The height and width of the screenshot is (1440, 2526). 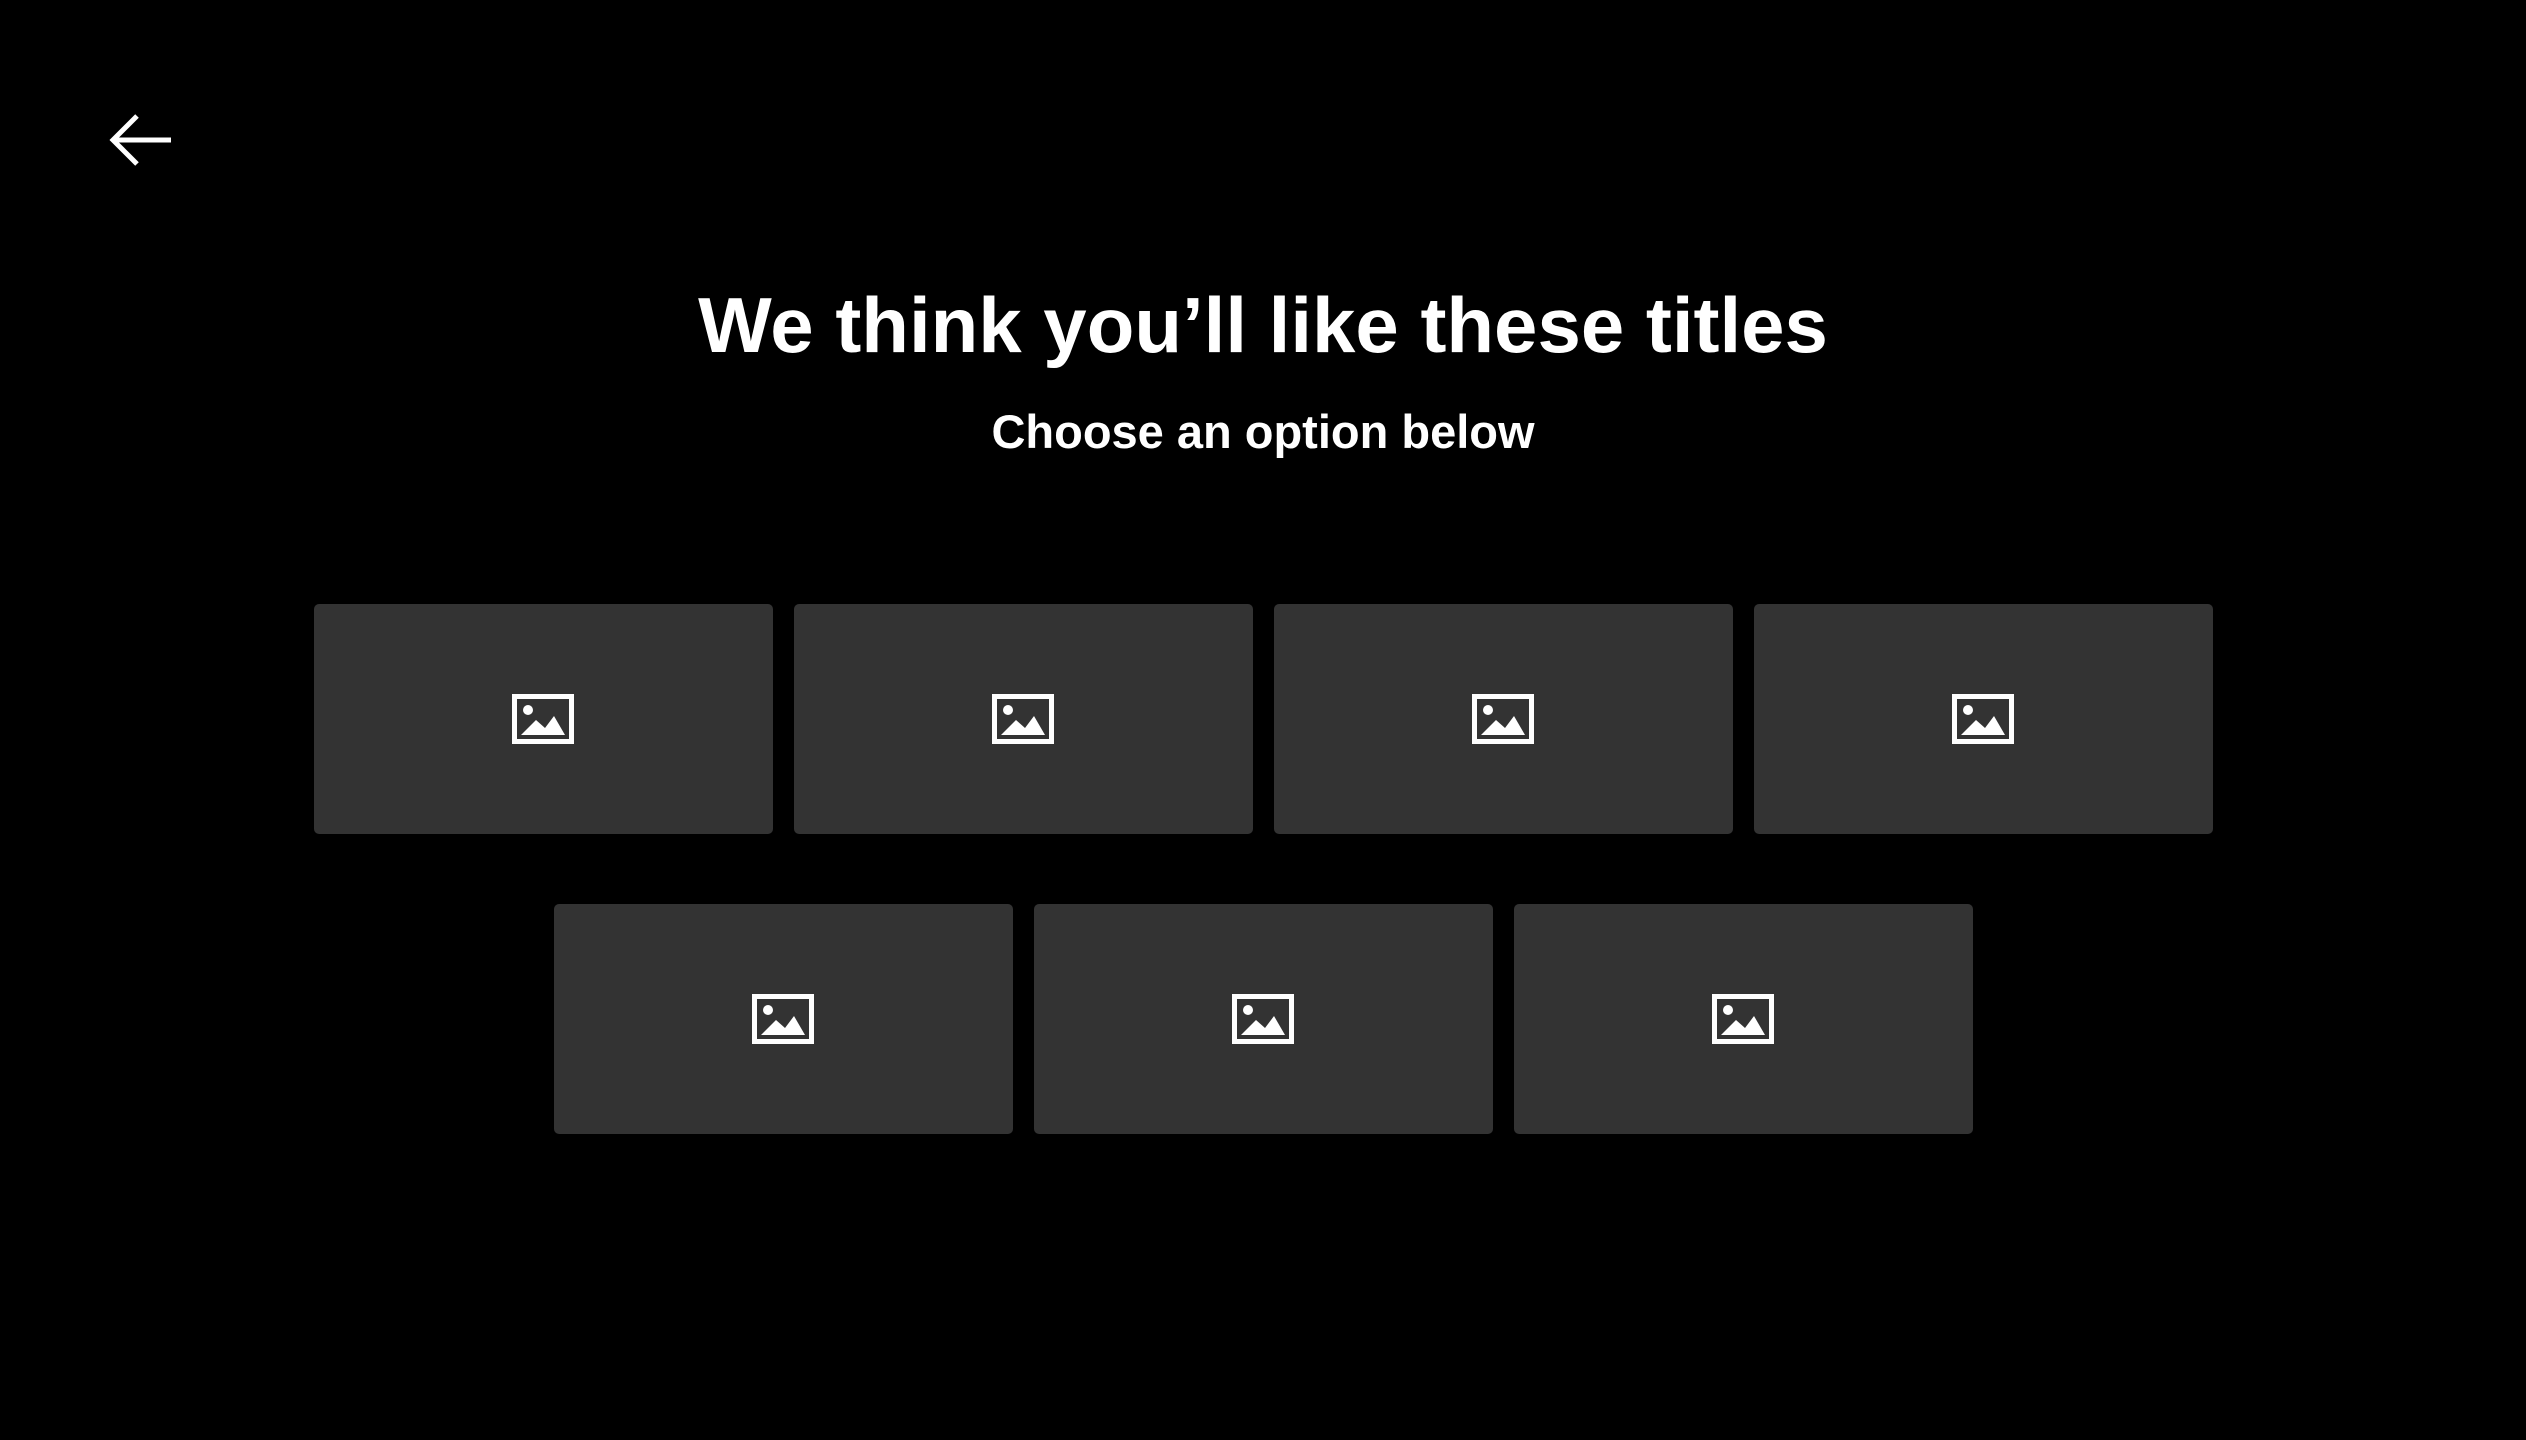 I want to click on page-subtitle: Choose an option below, so click(x=1263, y=431).